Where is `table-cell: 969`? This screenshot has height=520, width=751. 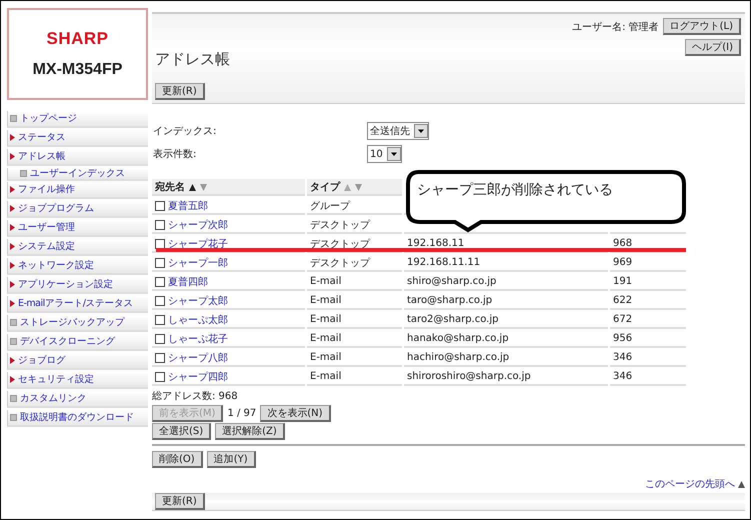 table-cell: 969 is located at coordinates (648, 263).